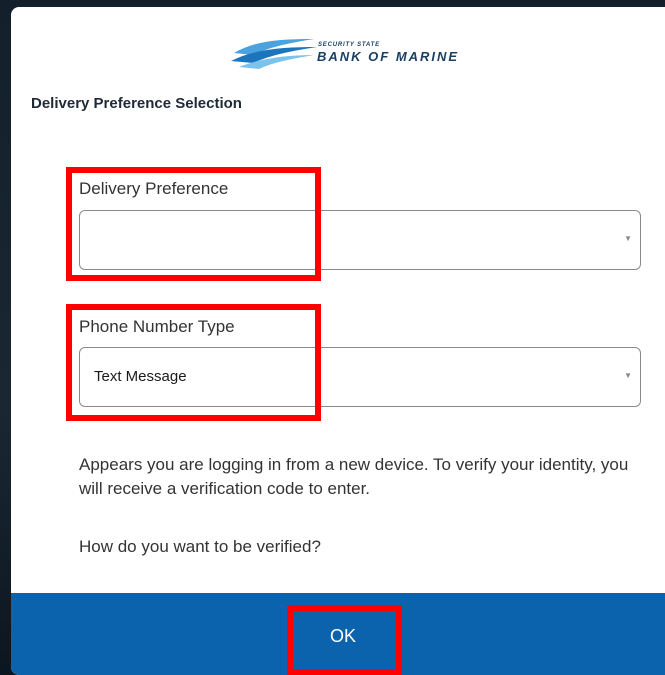 Image resolution: width=665 pixels, height=675 pixels. I want to click on wave-logo-icon, so click(274, 54).